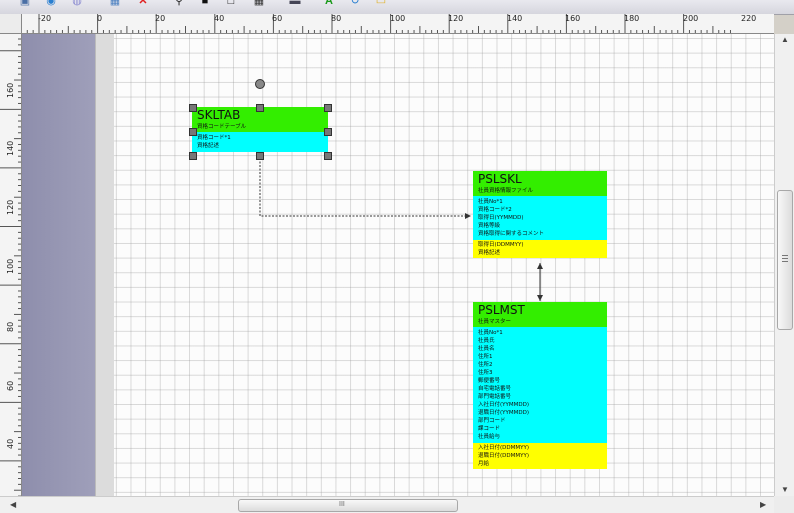  I want to click on field-row: 部門コード, so click(492, 421).